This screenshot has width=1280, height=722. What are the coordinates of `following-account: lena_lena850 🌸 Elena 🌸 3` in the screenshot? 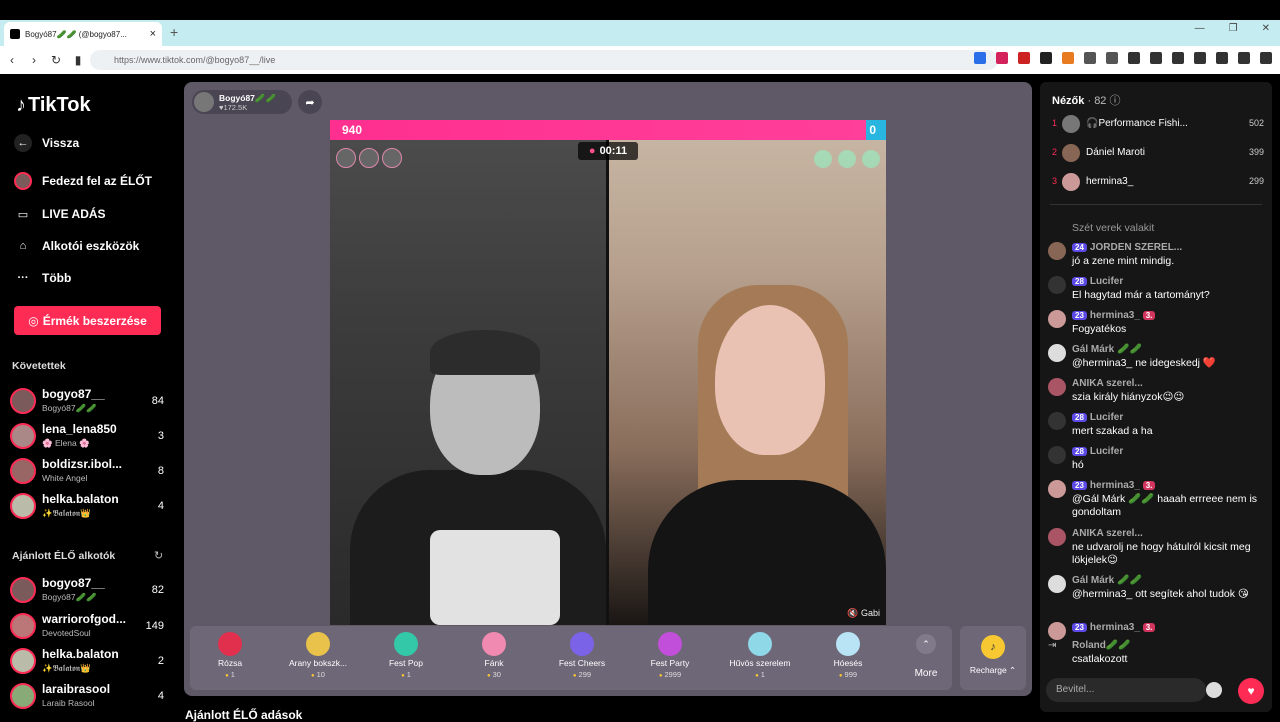 It's located at (89, 436).